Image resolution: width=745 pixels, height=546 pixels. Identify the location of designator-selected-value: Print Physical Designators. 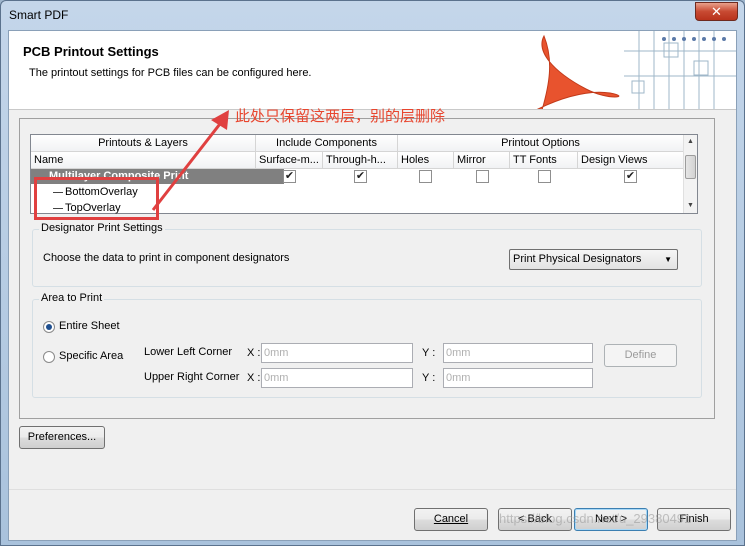
(577, 259).